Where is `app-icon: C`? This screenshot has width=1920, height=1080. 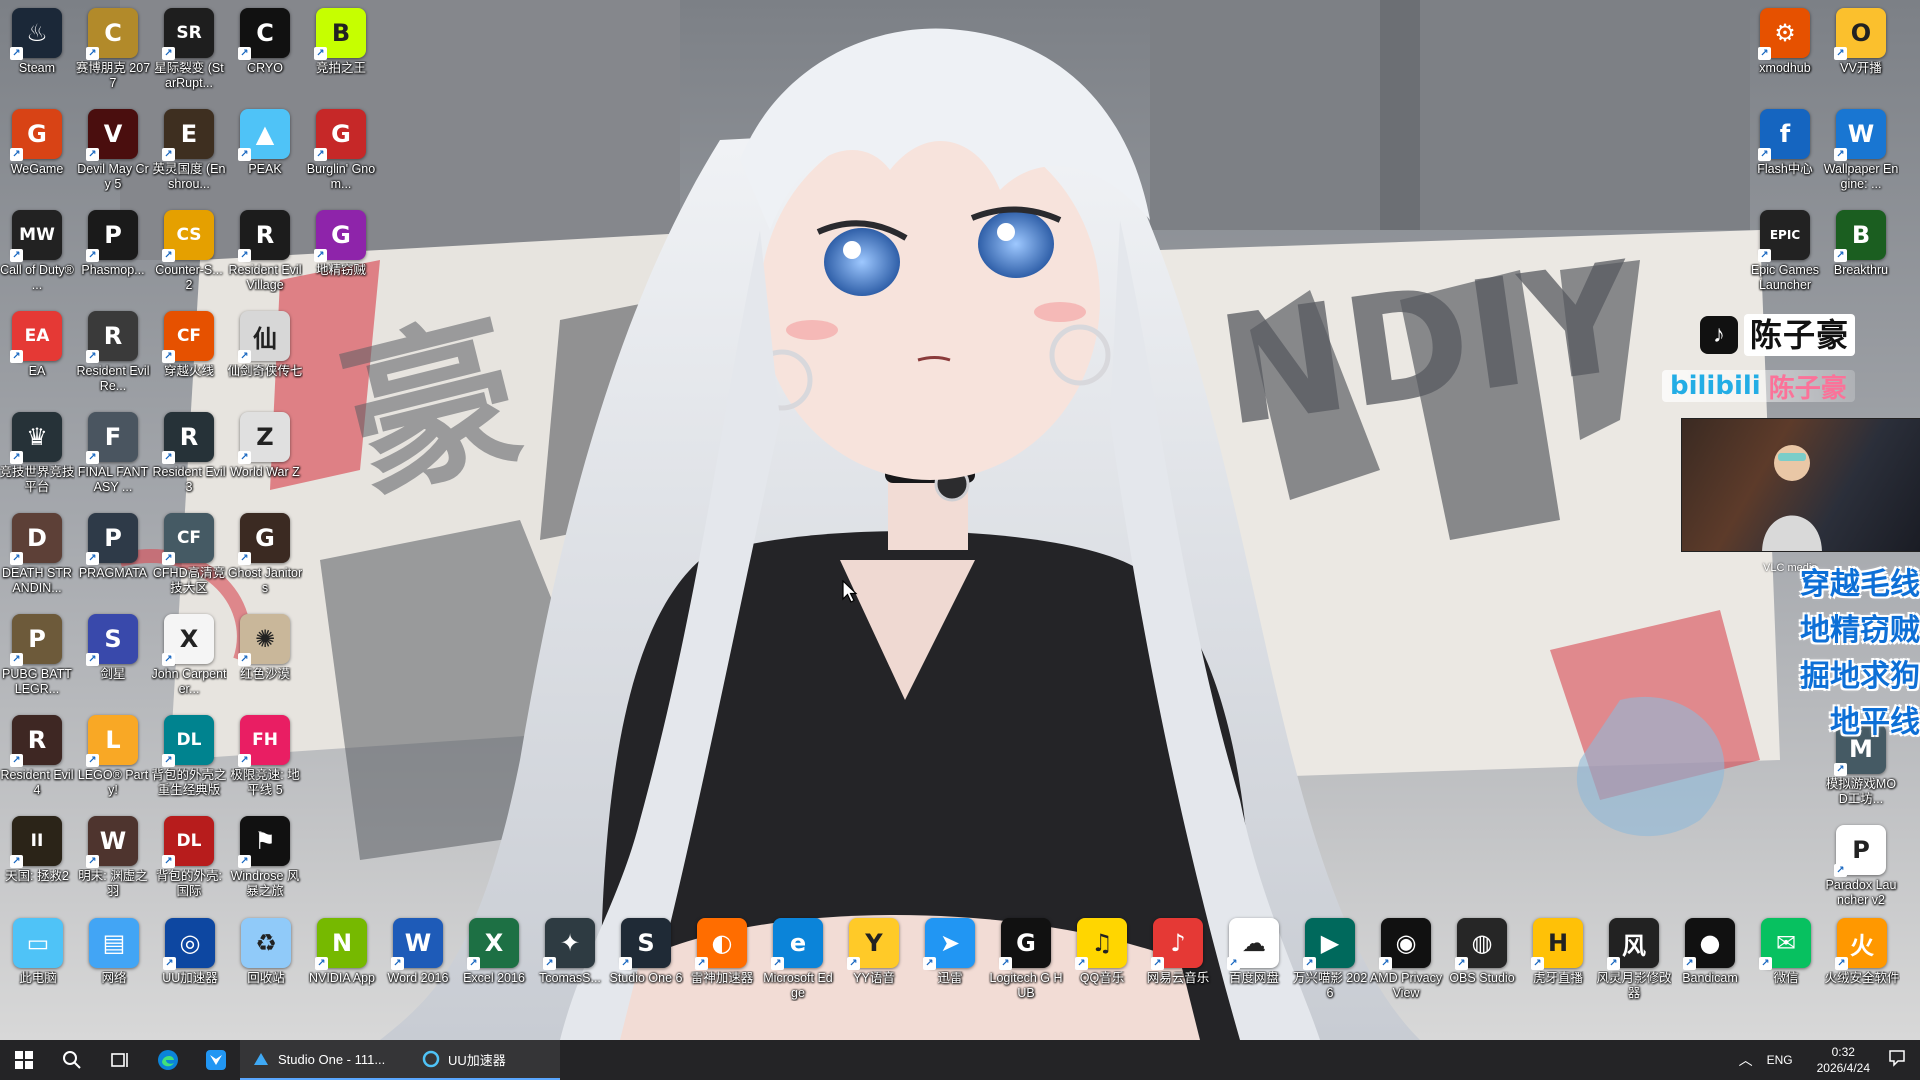
app-icon: C is located at coordinates (264, 34).